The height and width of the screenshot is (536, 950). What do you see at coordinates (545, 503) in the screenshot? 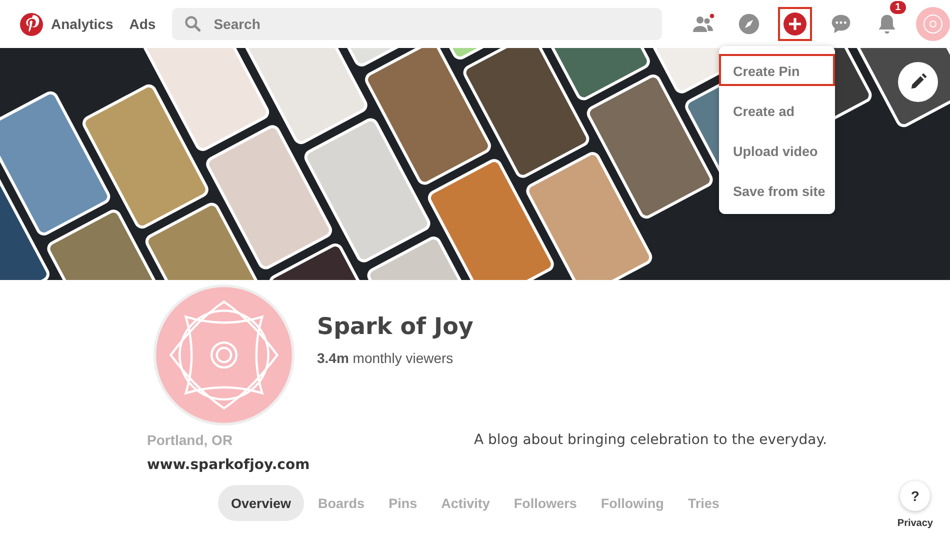
I see `profile-tab: Followers` at bounding box center [545, 503].